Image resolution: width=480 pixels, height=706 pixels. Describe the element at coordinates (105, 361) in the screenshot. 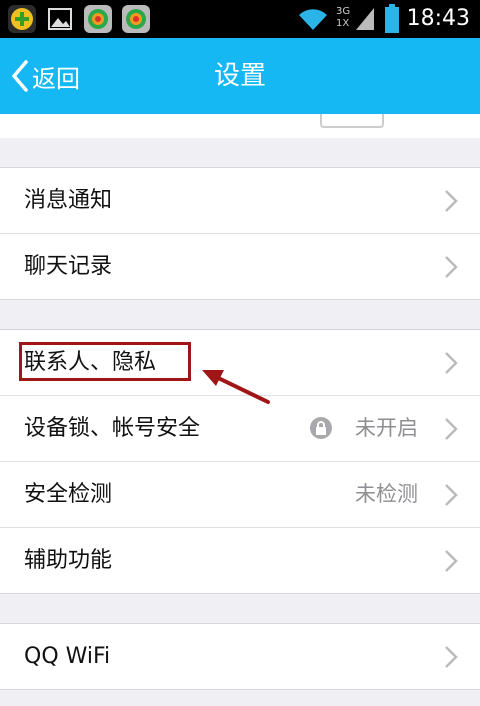

I see `annotation-highlight-box` at that location.